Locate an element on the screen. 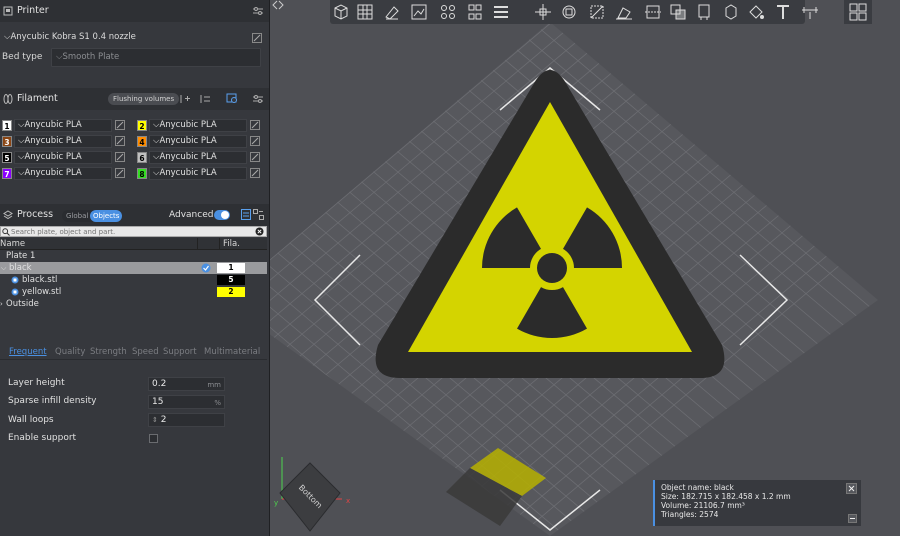  column-fila: Fila. is located at coordinates (231, 244).